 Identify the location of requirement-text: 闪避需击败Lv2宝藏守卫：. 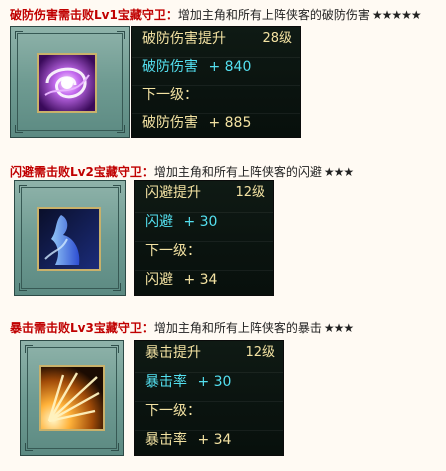
(82, 172).